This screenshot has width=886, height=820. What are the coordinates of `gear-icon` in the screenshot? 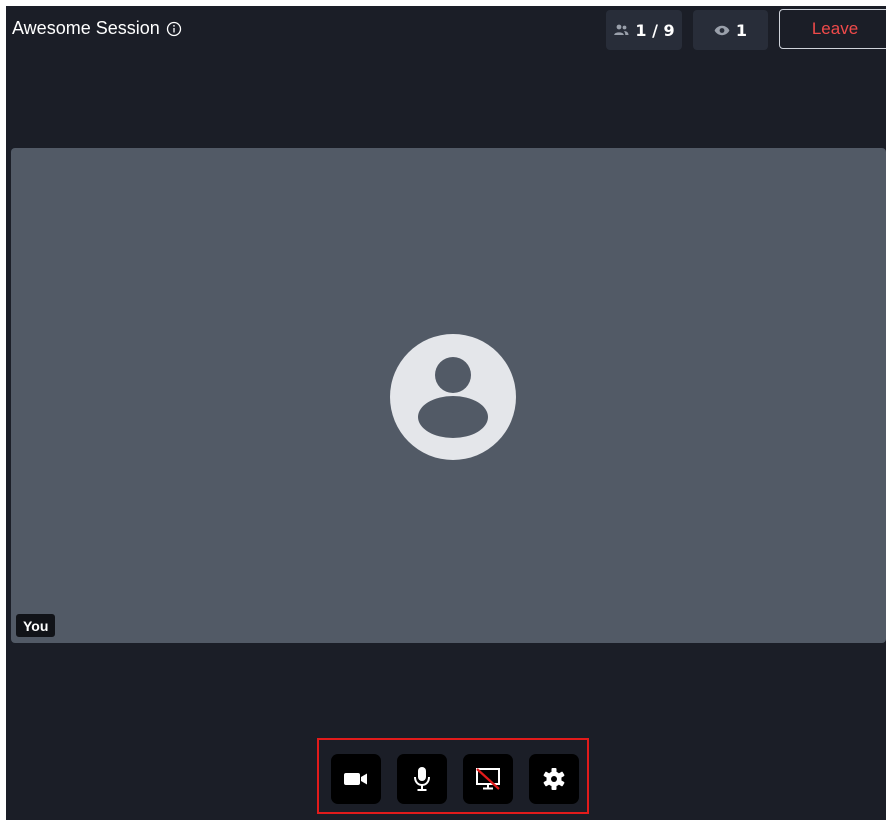 It's located at (554, 779).